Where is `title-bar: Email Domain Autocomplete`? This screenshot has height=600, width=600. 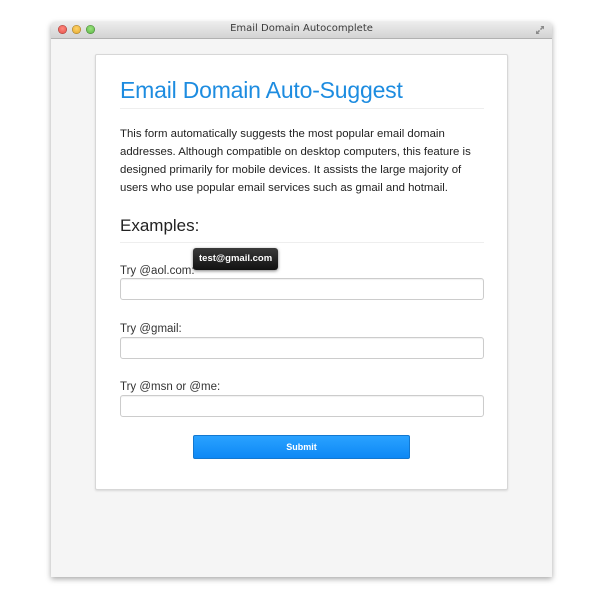 title-bar: Email Domain Autocomplete is located at coordinates (301, 30).